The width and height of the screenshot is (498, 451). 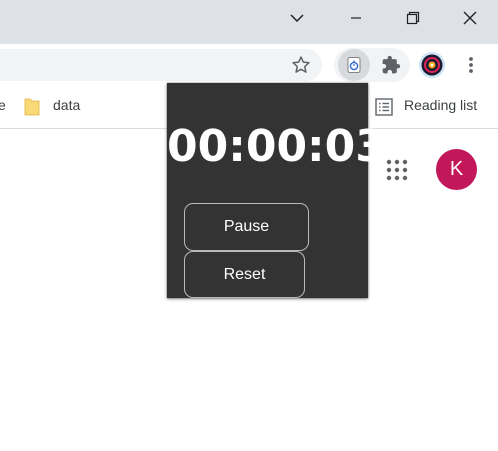 I want to click on bookmark-partial-label: e, so click(x=3, y=105).